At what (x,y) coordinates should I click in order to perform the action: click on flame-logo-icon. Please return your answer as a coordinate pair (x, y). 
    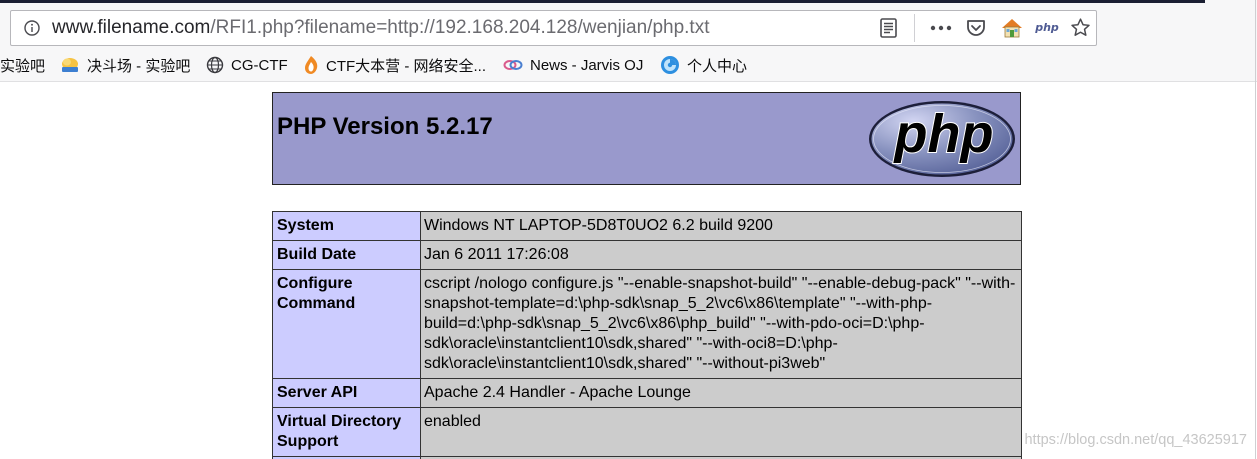
    Looking at the image, I should click on (311, 65).